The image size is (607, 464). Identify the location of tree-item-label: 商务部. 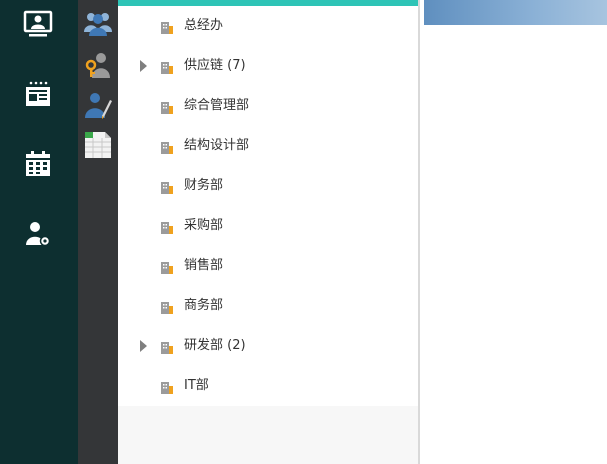
(204, 305).